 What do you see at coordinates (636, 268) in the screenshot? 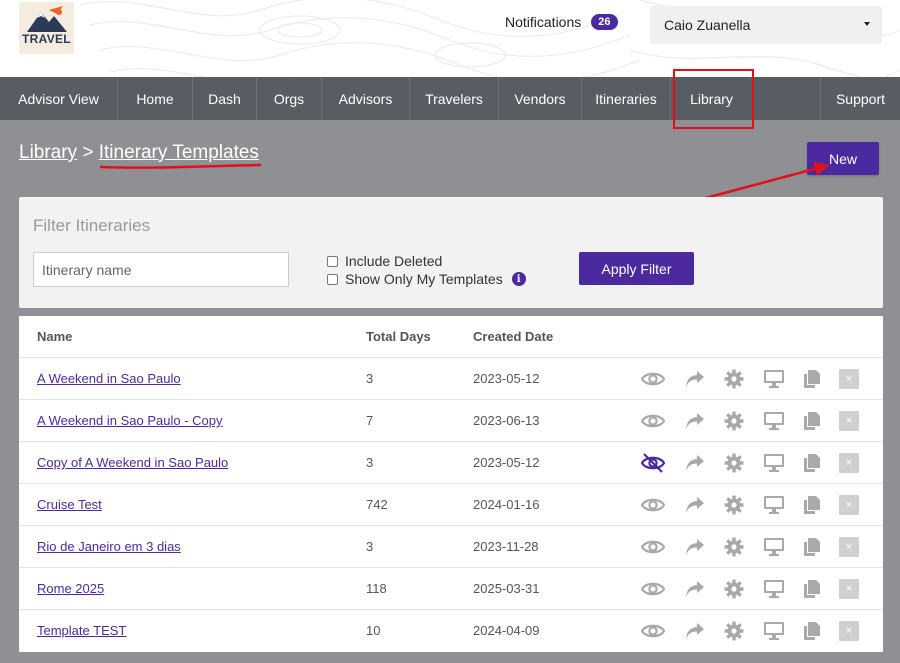
I see `apply-filter-button: Apply Filter` at bounding box center [636, 268].